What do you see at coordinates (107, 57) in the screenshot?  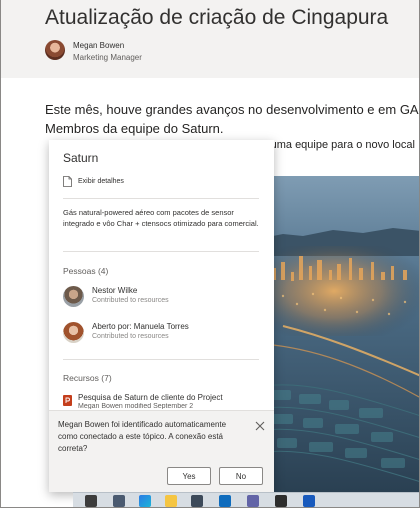 I see `author-role: Marketing Manager` at bounding box center [107, 57].